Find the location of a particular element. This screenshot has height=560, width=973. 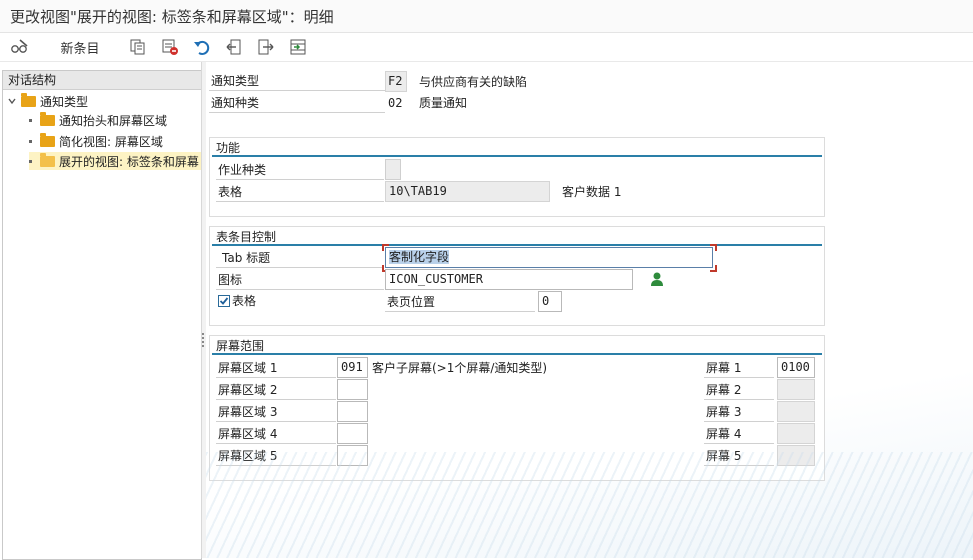

screen-area-label-5: 屏幕区域 5 is located at coordinates (276, 456).